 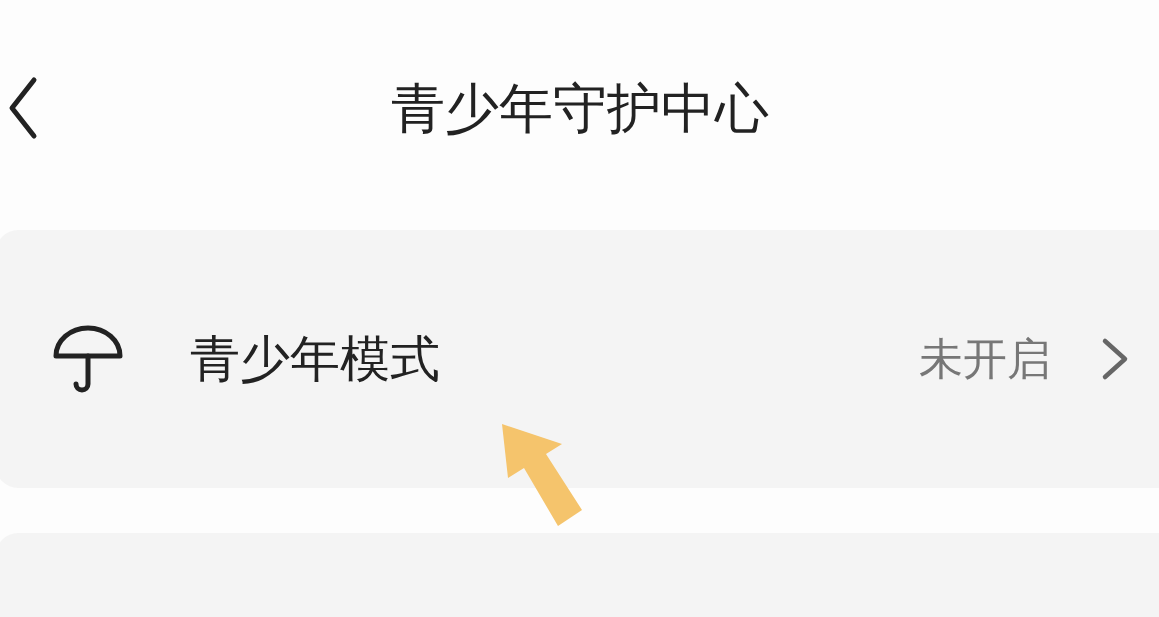 What do you see at coordinates (88, 359) in the screenshot?
I see `umbrella-icon` at bounding box center [88, 359].